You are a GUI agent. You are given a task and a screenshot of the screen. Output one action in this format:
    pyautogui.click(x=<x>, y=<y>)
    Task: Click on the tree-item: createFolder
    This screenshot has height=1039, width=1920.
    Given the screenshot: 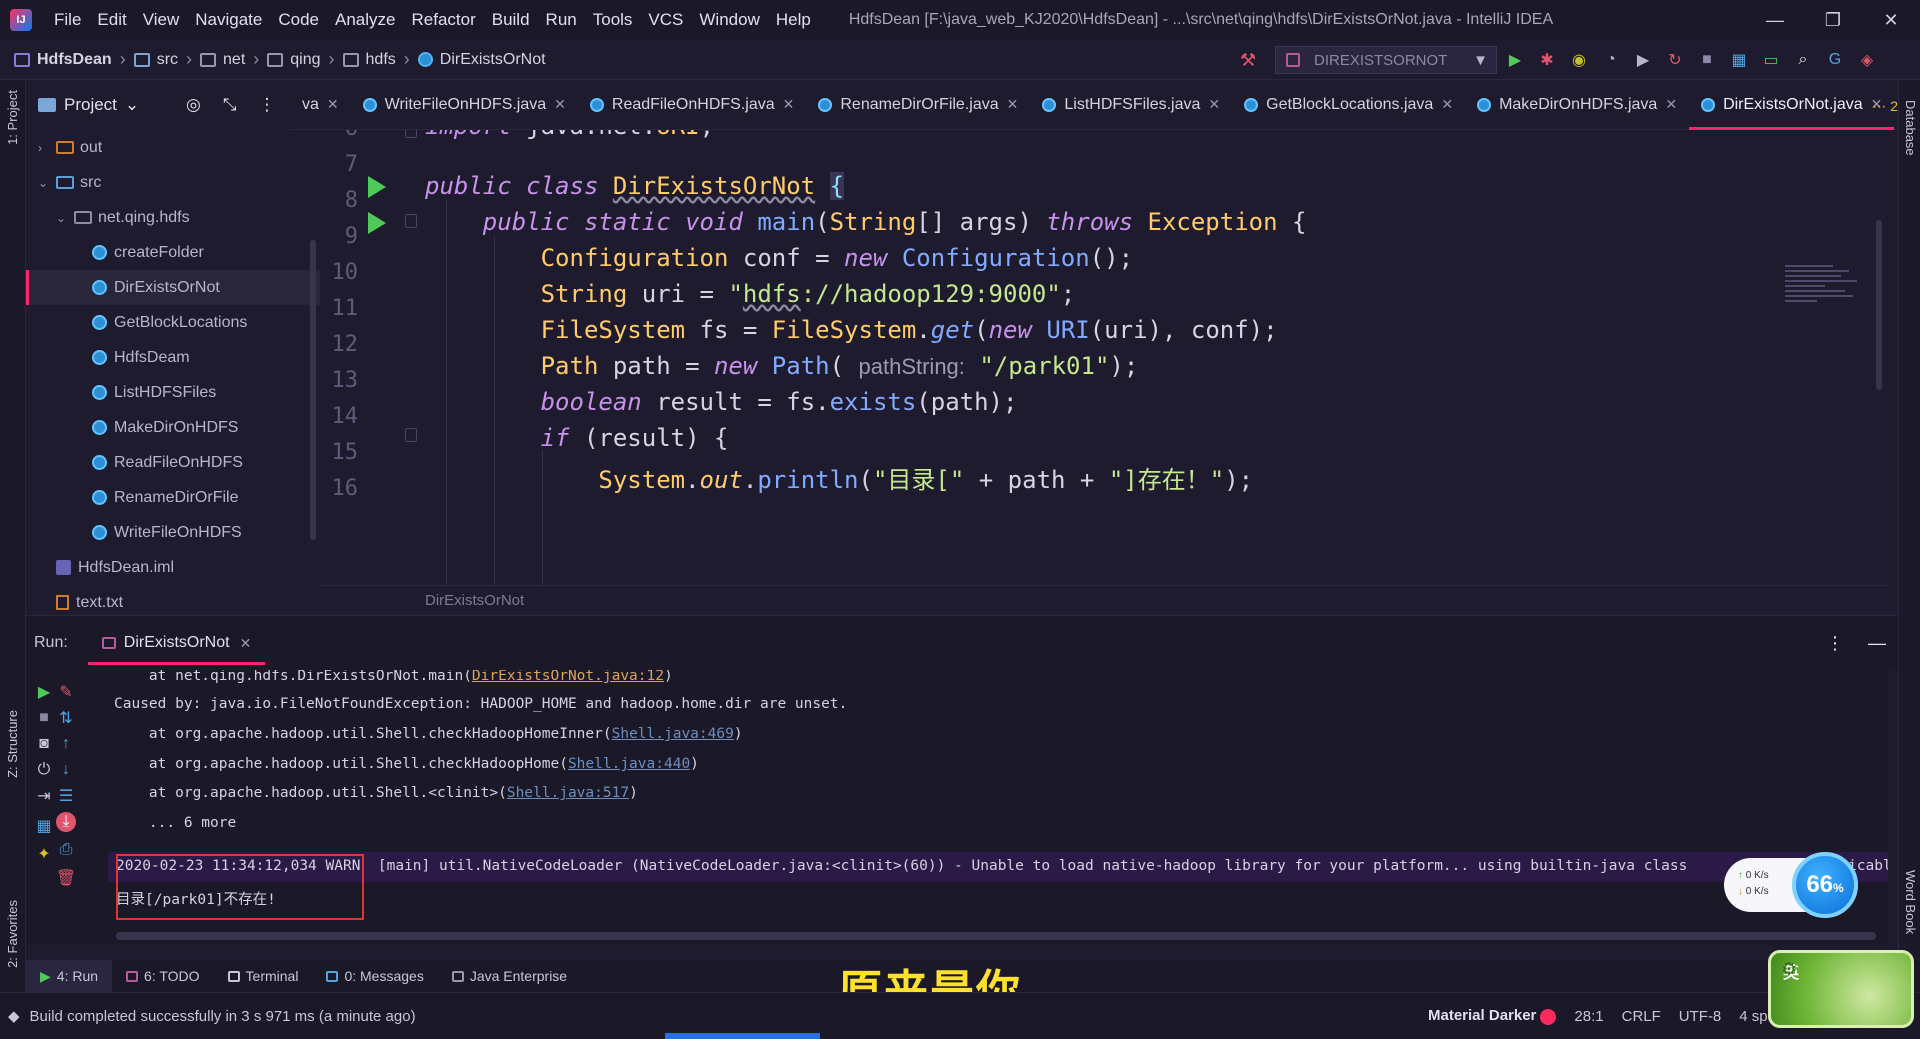 What is the action you would take?
    pyautogui.click(x=173, y=252)
    